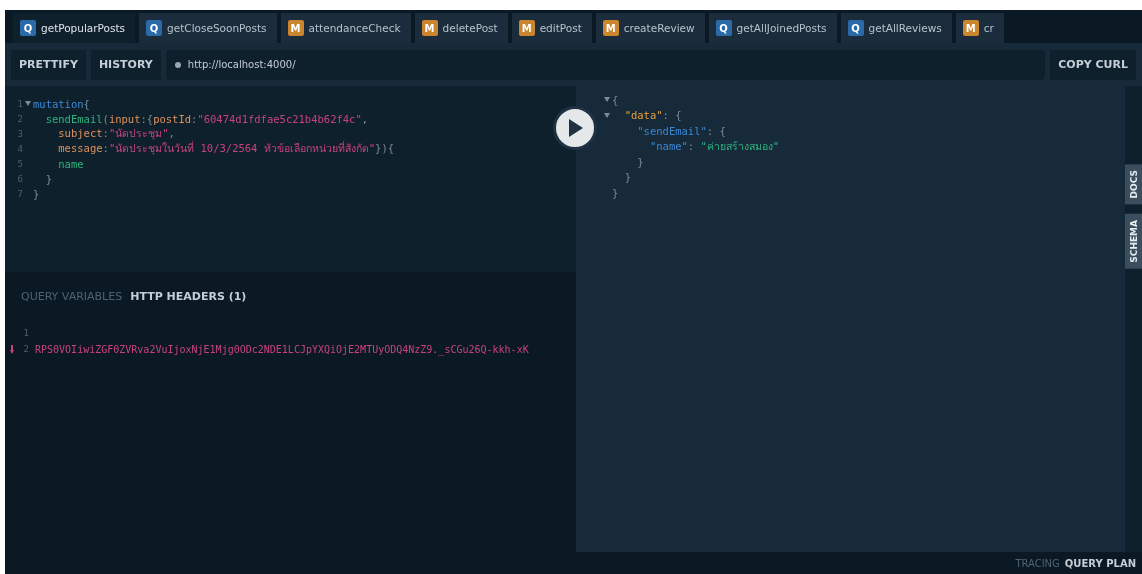 The height and width of the screenshot is (574, 1142). What do you see at coordinates (345, 28) in the screenshot?
I see `query-tab: M attendanceCheck` at bounding box center [345, 28].